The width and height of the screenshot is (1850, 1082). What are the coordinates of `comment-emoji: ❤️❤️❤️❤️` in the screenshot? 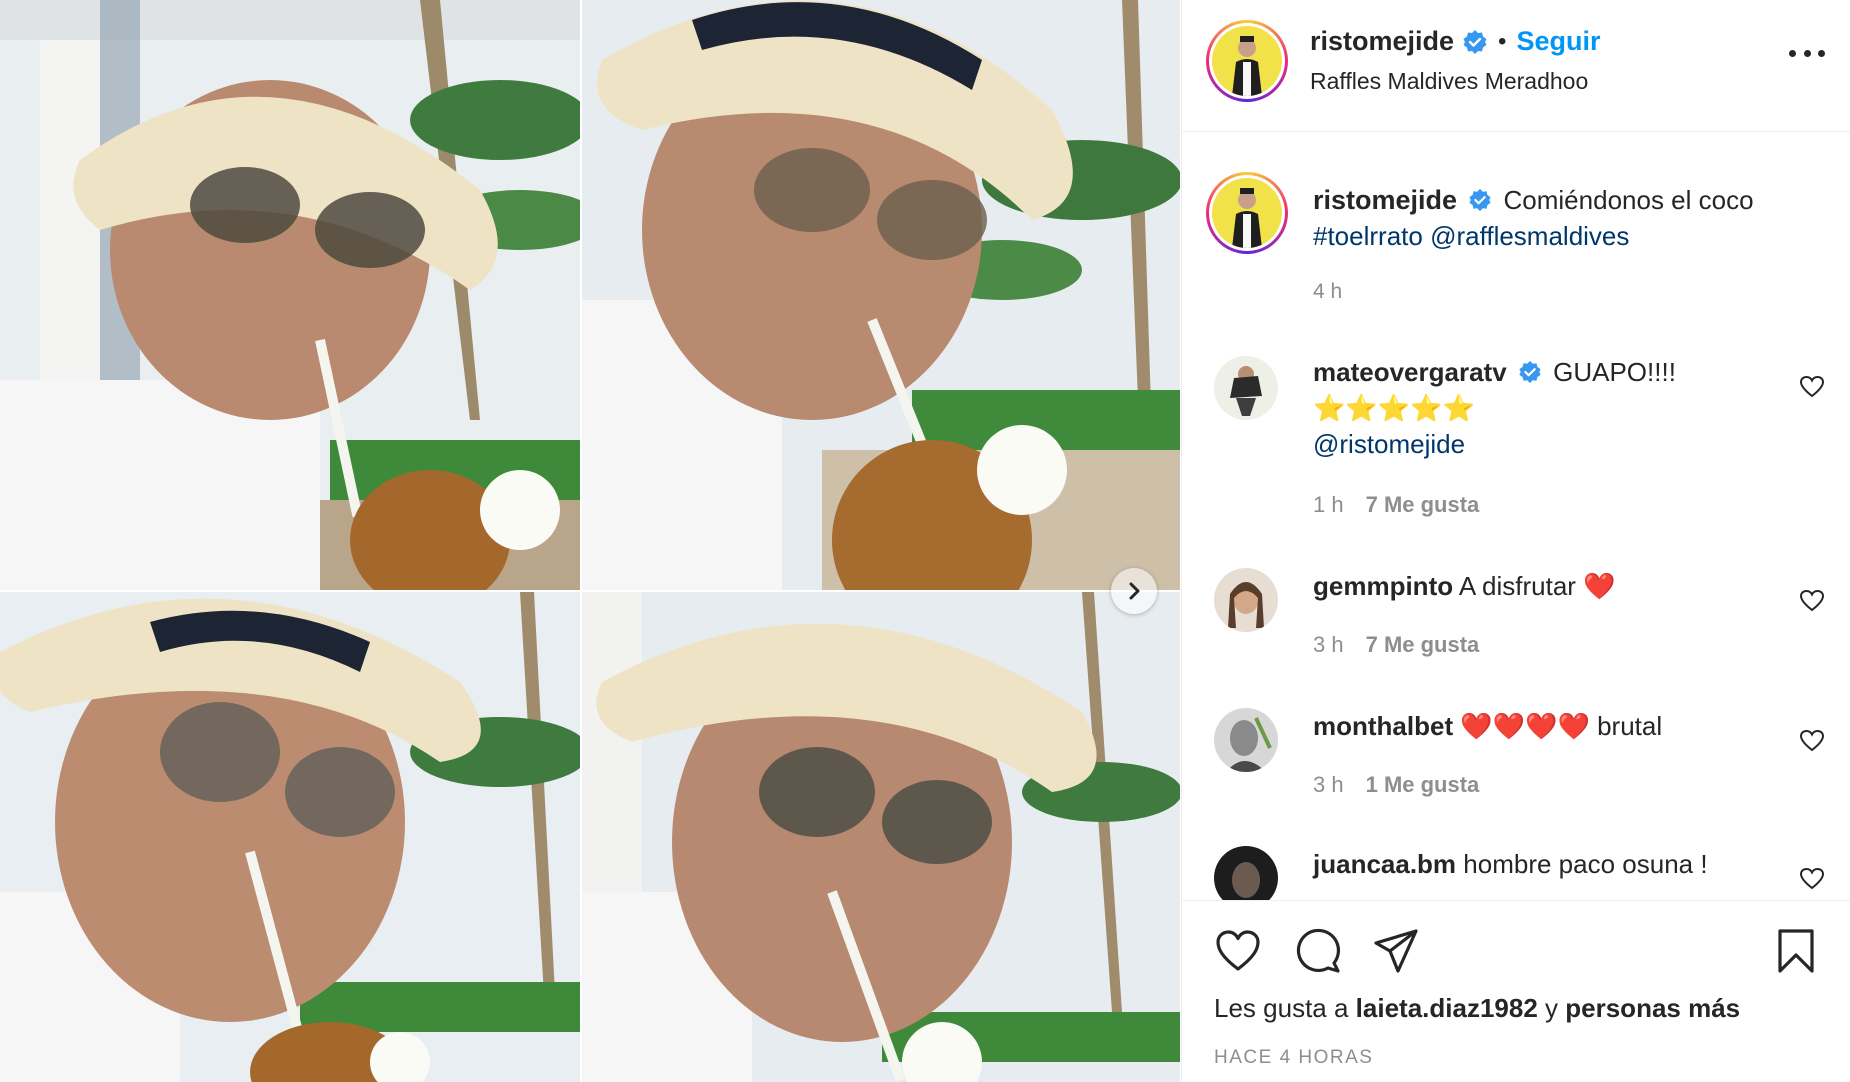 It's located at (1525, 726).